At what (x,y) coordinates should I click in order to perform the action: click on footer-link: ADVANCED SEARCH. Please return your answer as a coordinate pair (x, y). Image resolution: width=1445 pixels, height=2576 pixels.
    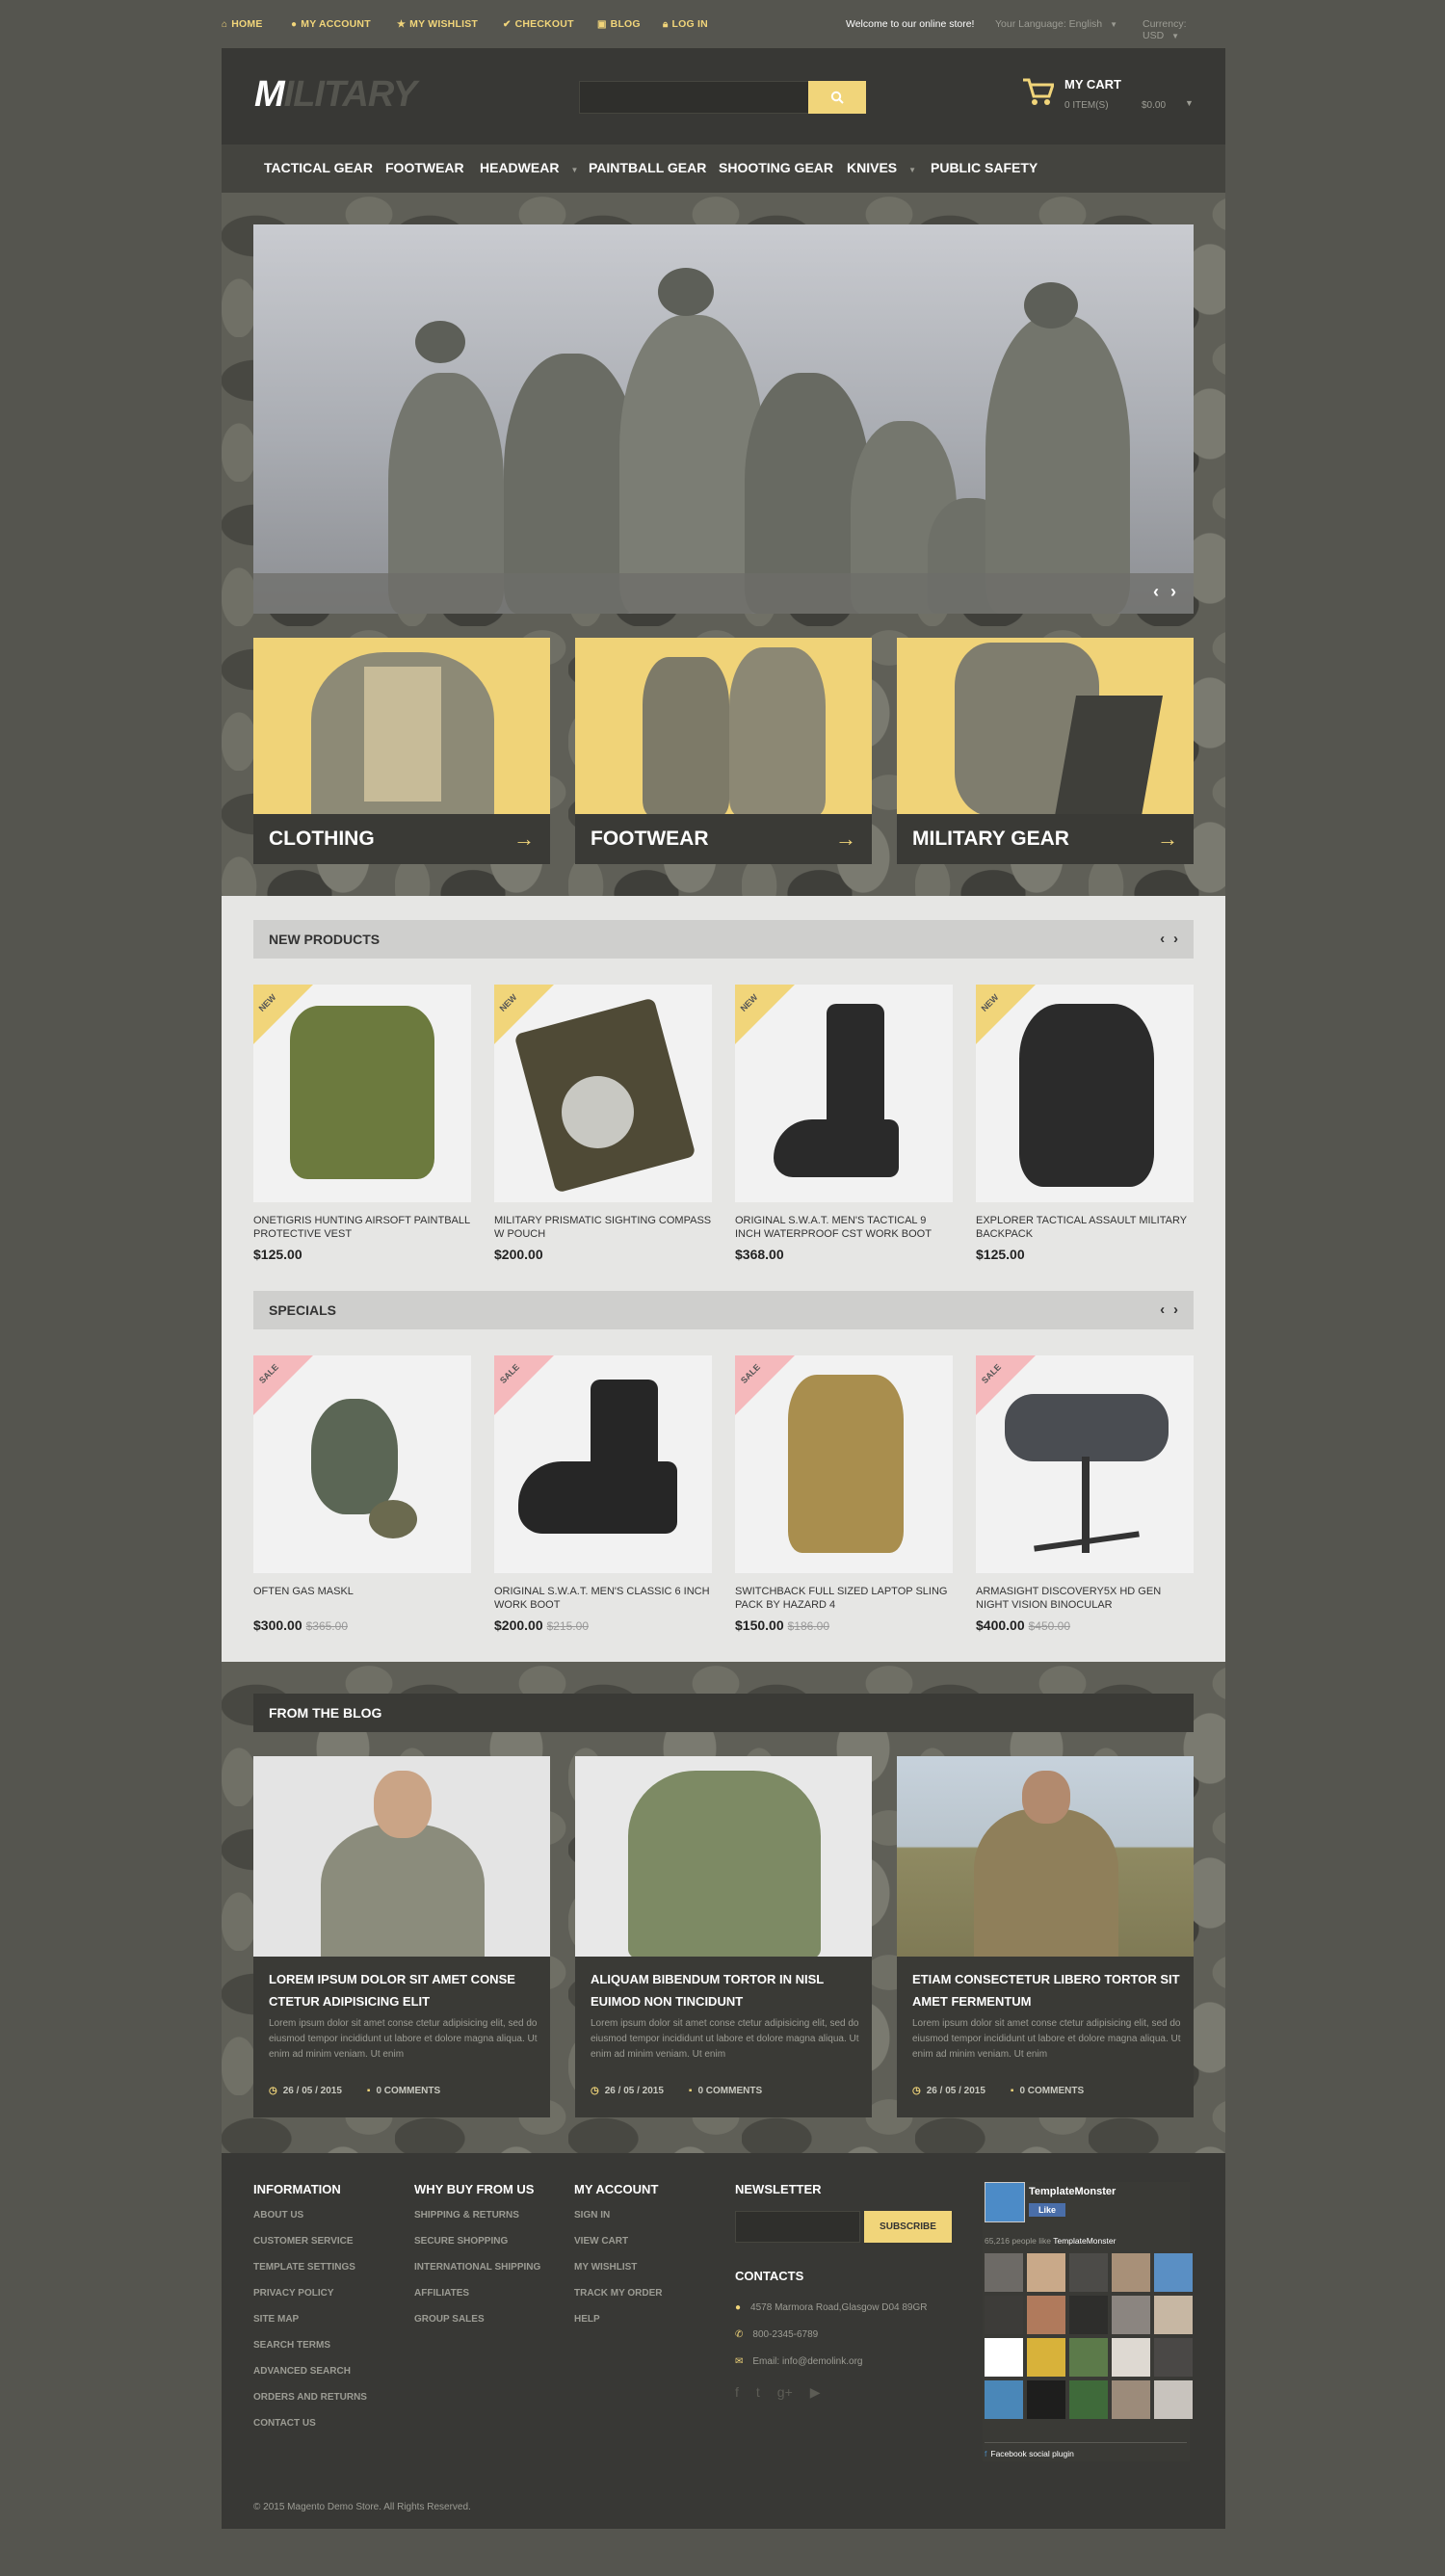
    Looking at the image, I should click on (310, 2372).